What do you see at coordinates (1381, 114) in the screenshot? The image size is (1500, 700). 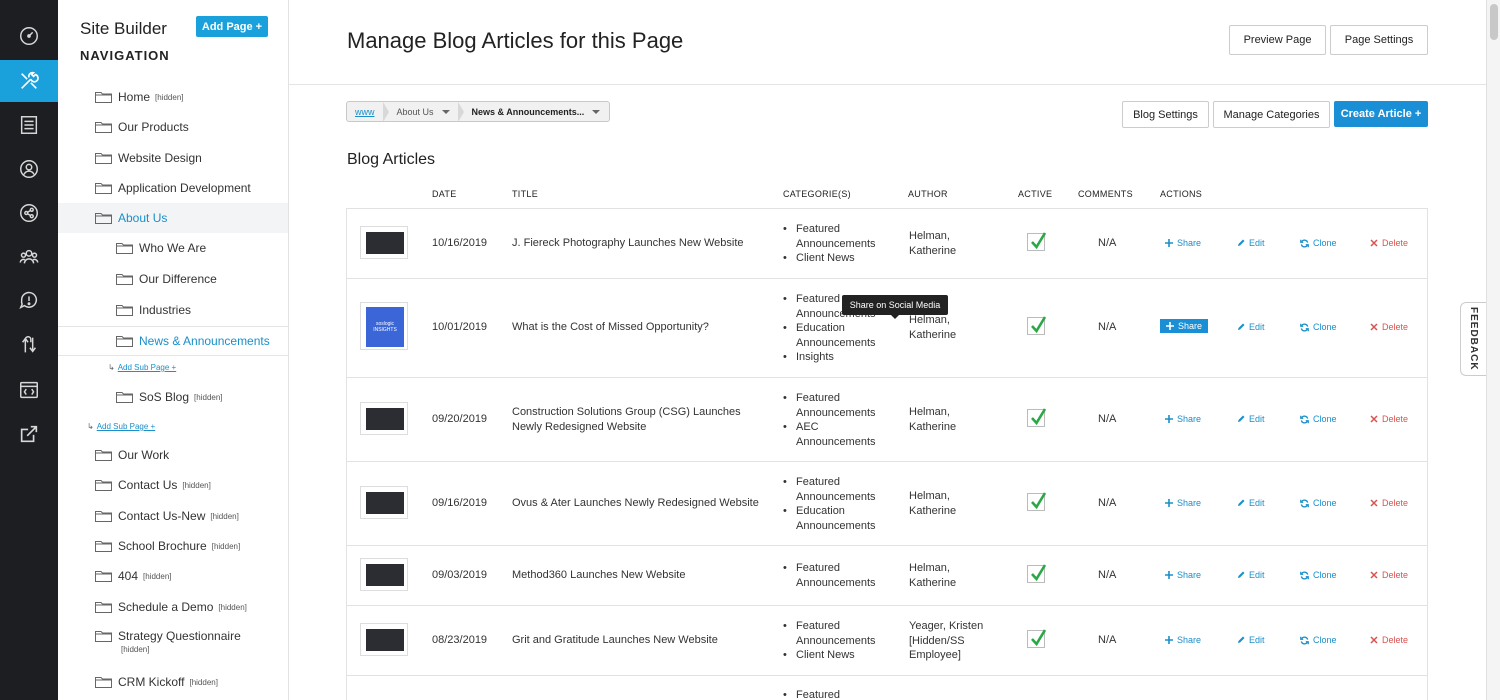 I see `create-article-button: Create Article +` at bounding box center [1381, 114].